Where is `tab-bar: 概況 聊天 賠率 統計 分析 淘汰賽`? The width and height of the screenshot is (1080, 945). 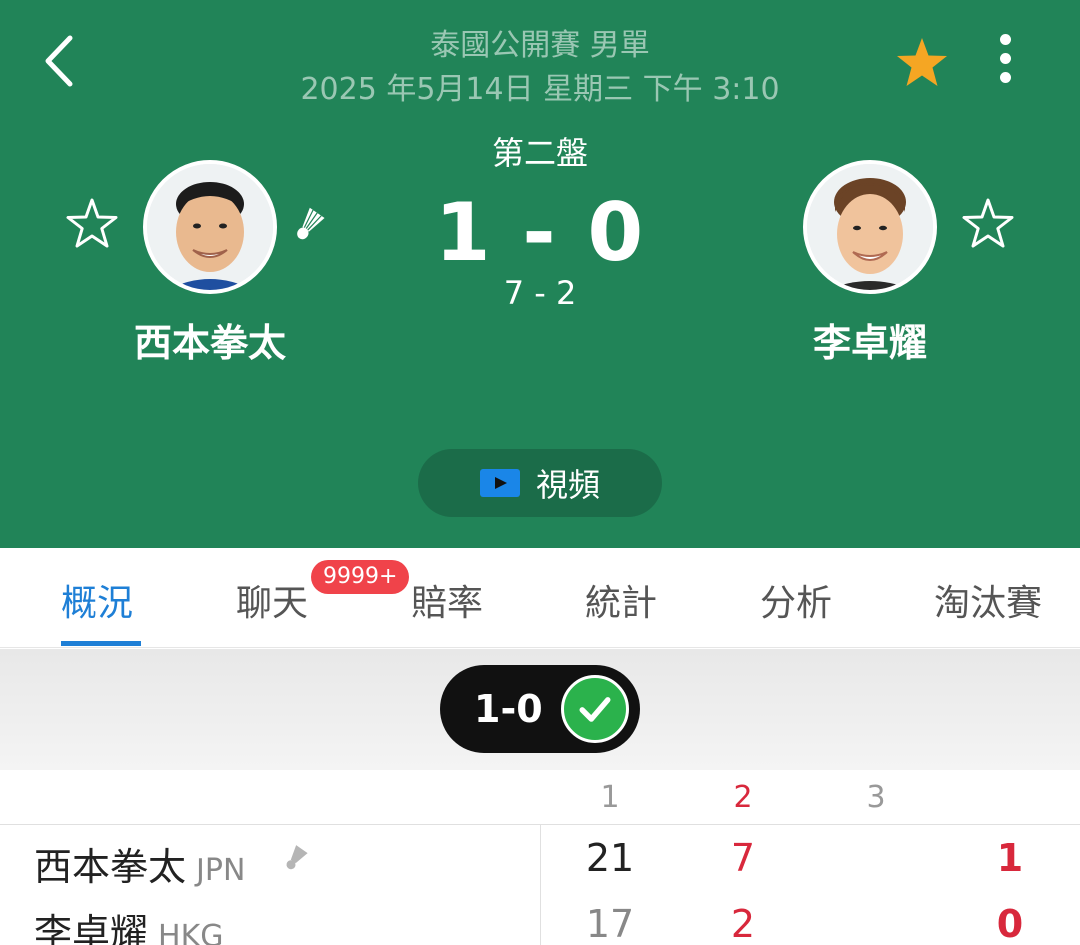 tab-bar: 概況 聊天 賠率 統計 分析 淘汰賽 is located at coordinates (540, 598).